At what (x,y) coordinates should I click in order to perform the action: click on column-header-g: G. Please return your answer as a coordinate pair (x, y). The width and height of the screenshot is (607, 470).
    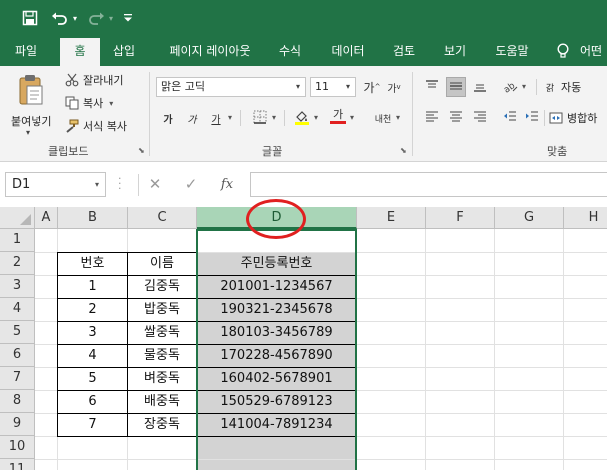
    Looking at the image, I should click on (529, 218).